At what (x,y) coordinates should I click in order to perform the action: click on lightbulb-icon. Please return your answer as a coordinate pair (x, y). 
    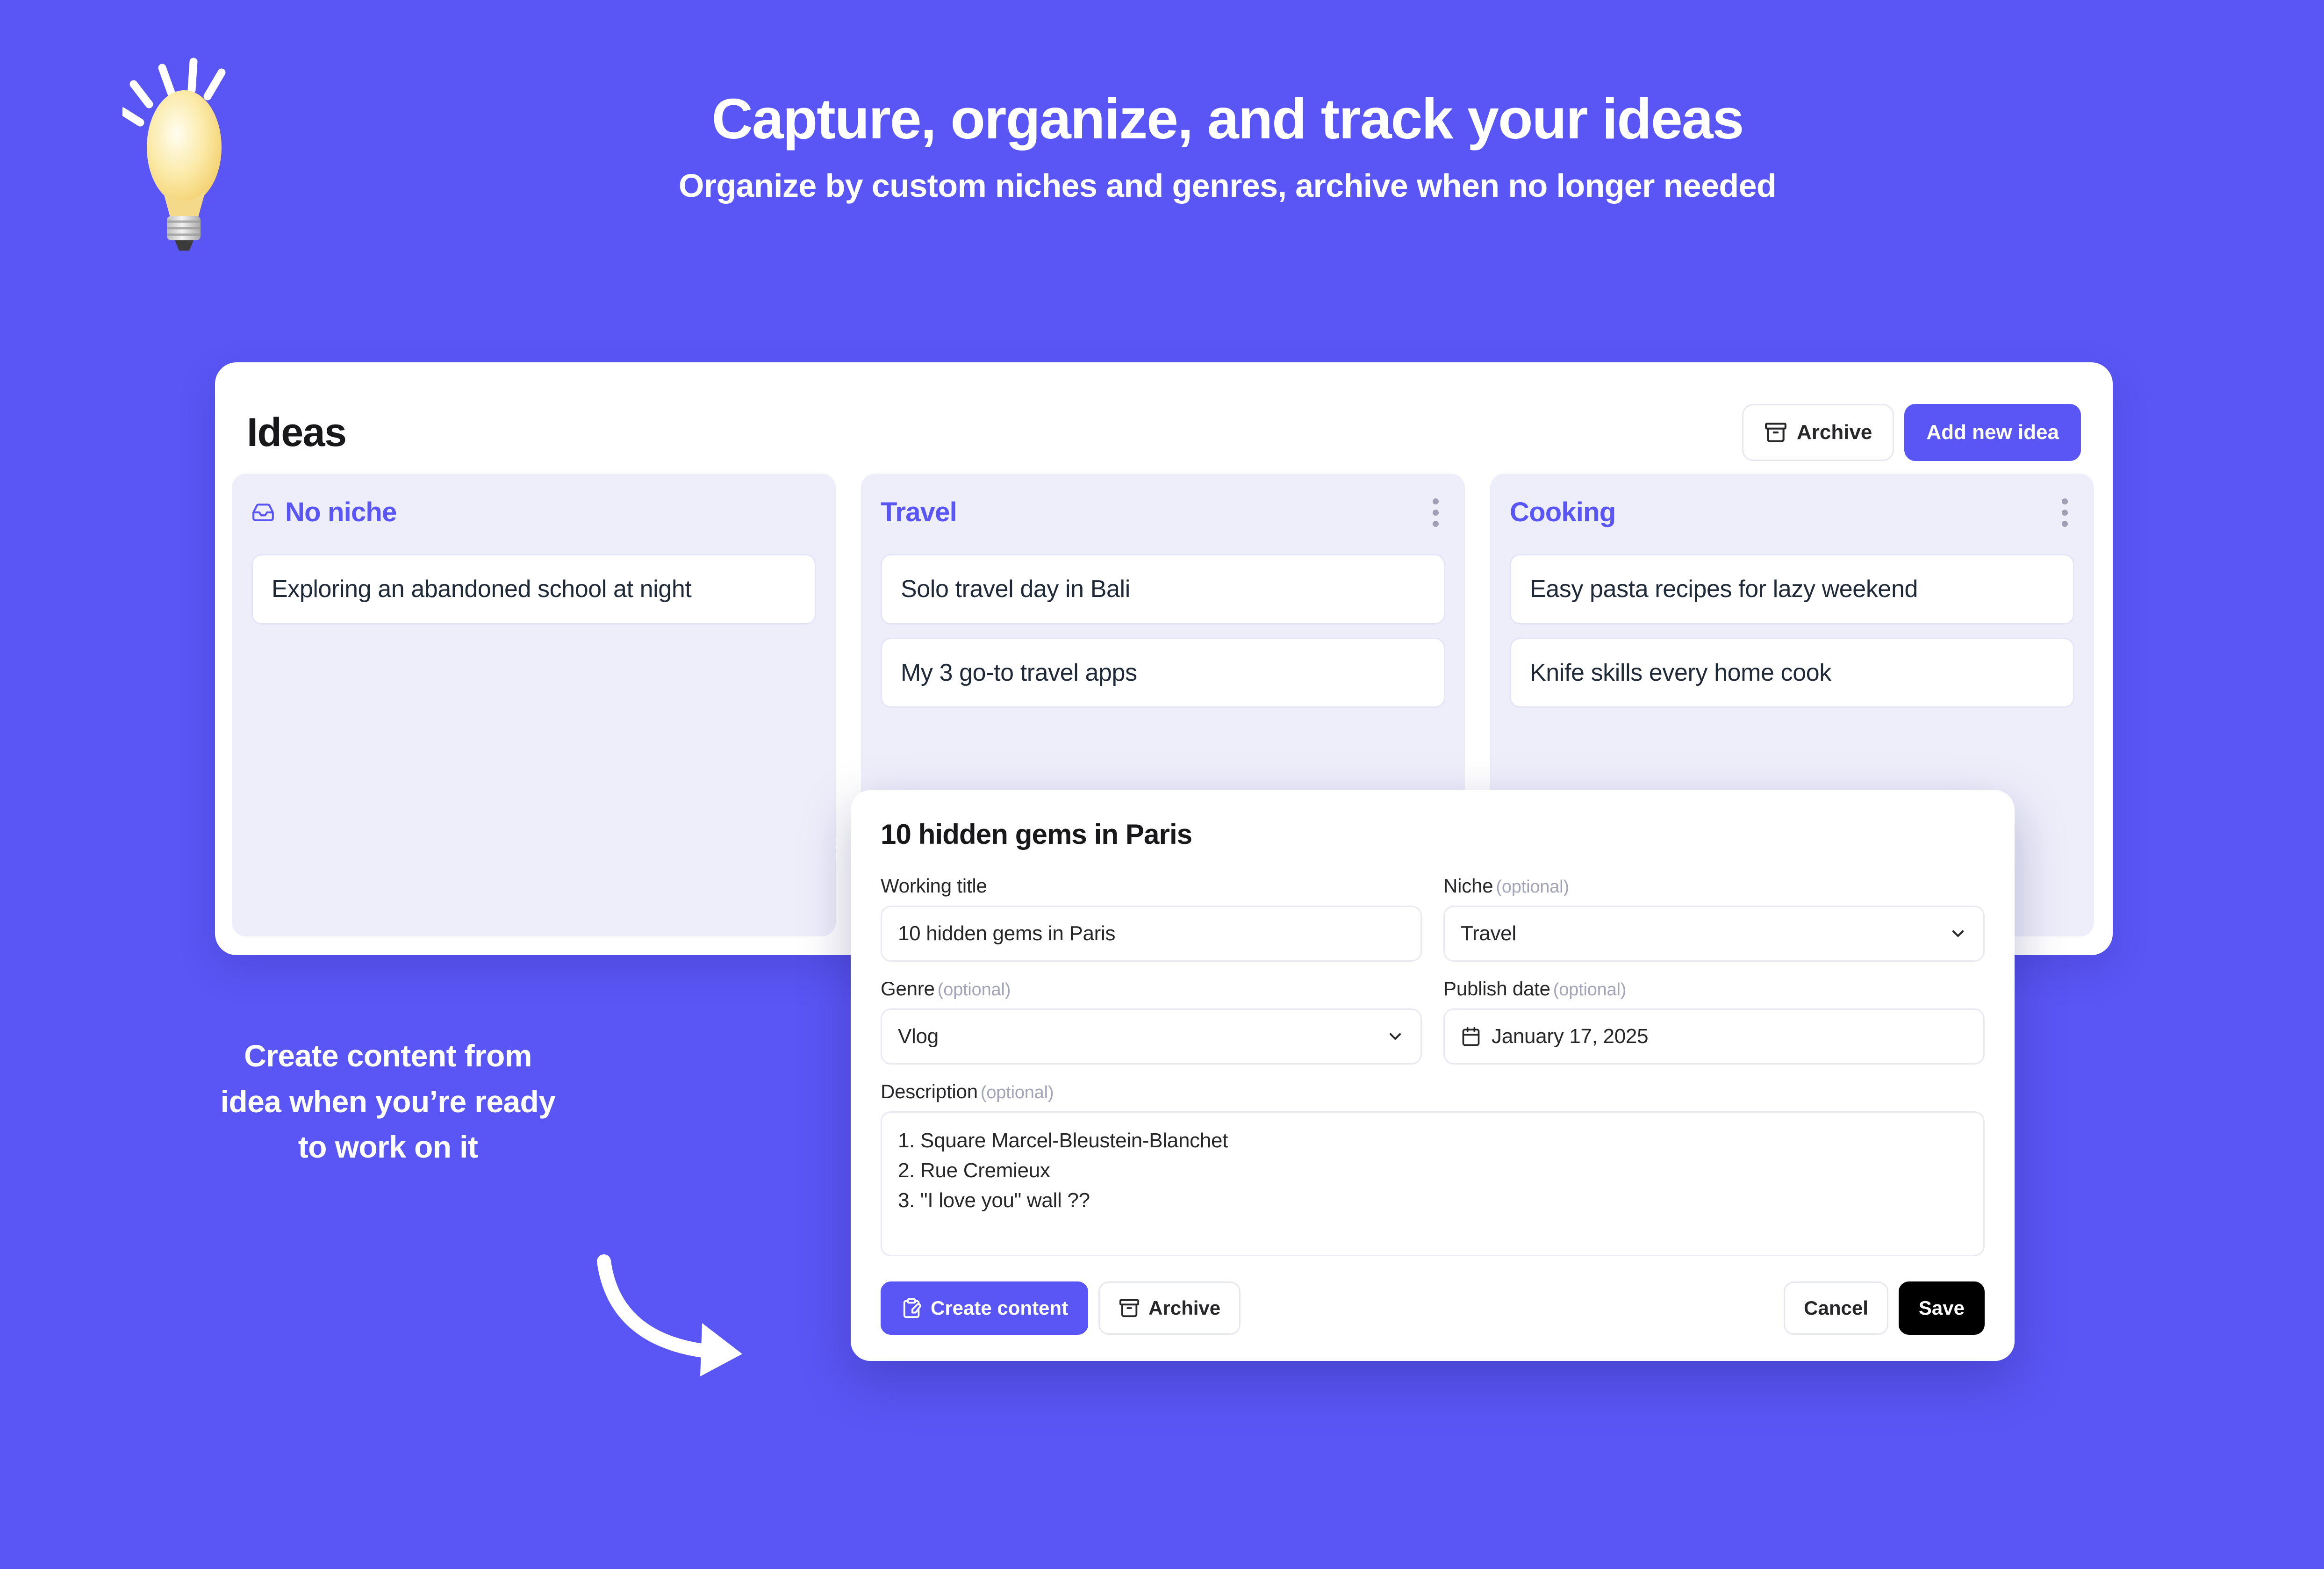
    Looking at the image, I should click on (193, 151).